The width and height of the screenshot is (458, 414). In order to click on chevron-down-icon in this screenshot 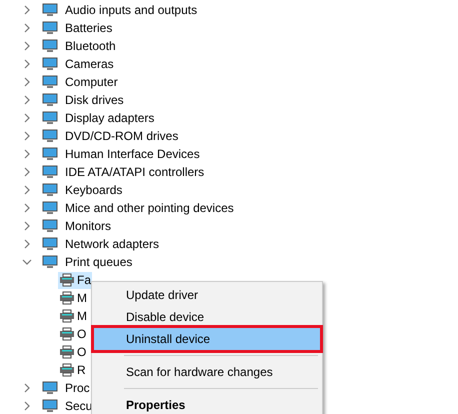, I will do `click(27, 262)`.